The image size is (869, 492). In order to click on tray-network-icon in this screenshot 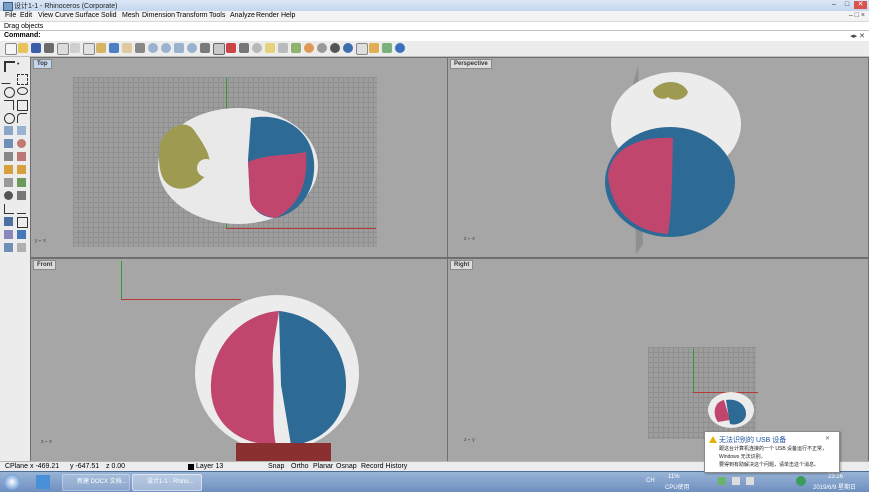, I will do `click(736, 481)`.